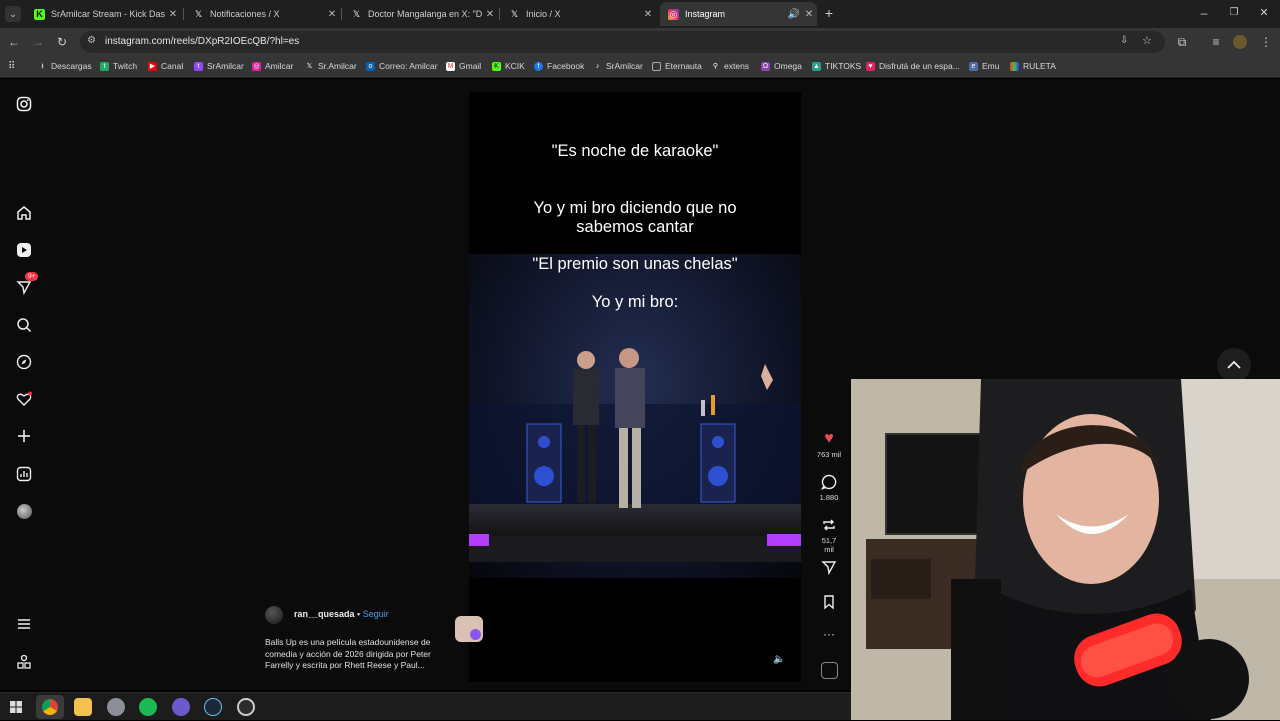 The image size is (1280, 721). What do you see at coordinates (829, 439) in the screenshot?
I see `heart-icon: ♥` at bounding box center [829, 439].